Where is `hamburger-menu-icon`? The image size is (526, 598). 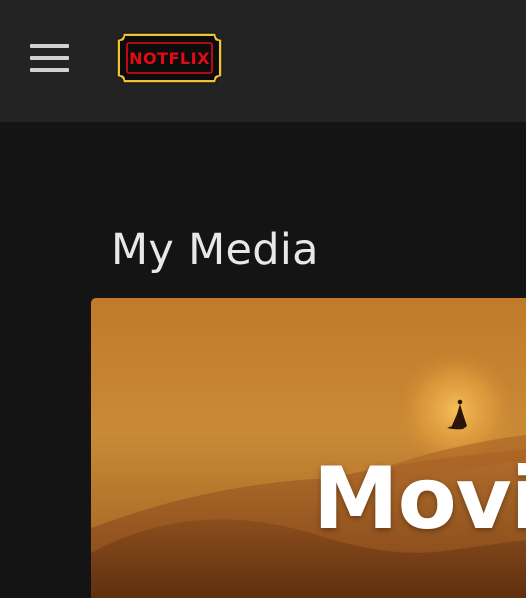
hamburger-menu-icon is located at coordinates (50, 59).